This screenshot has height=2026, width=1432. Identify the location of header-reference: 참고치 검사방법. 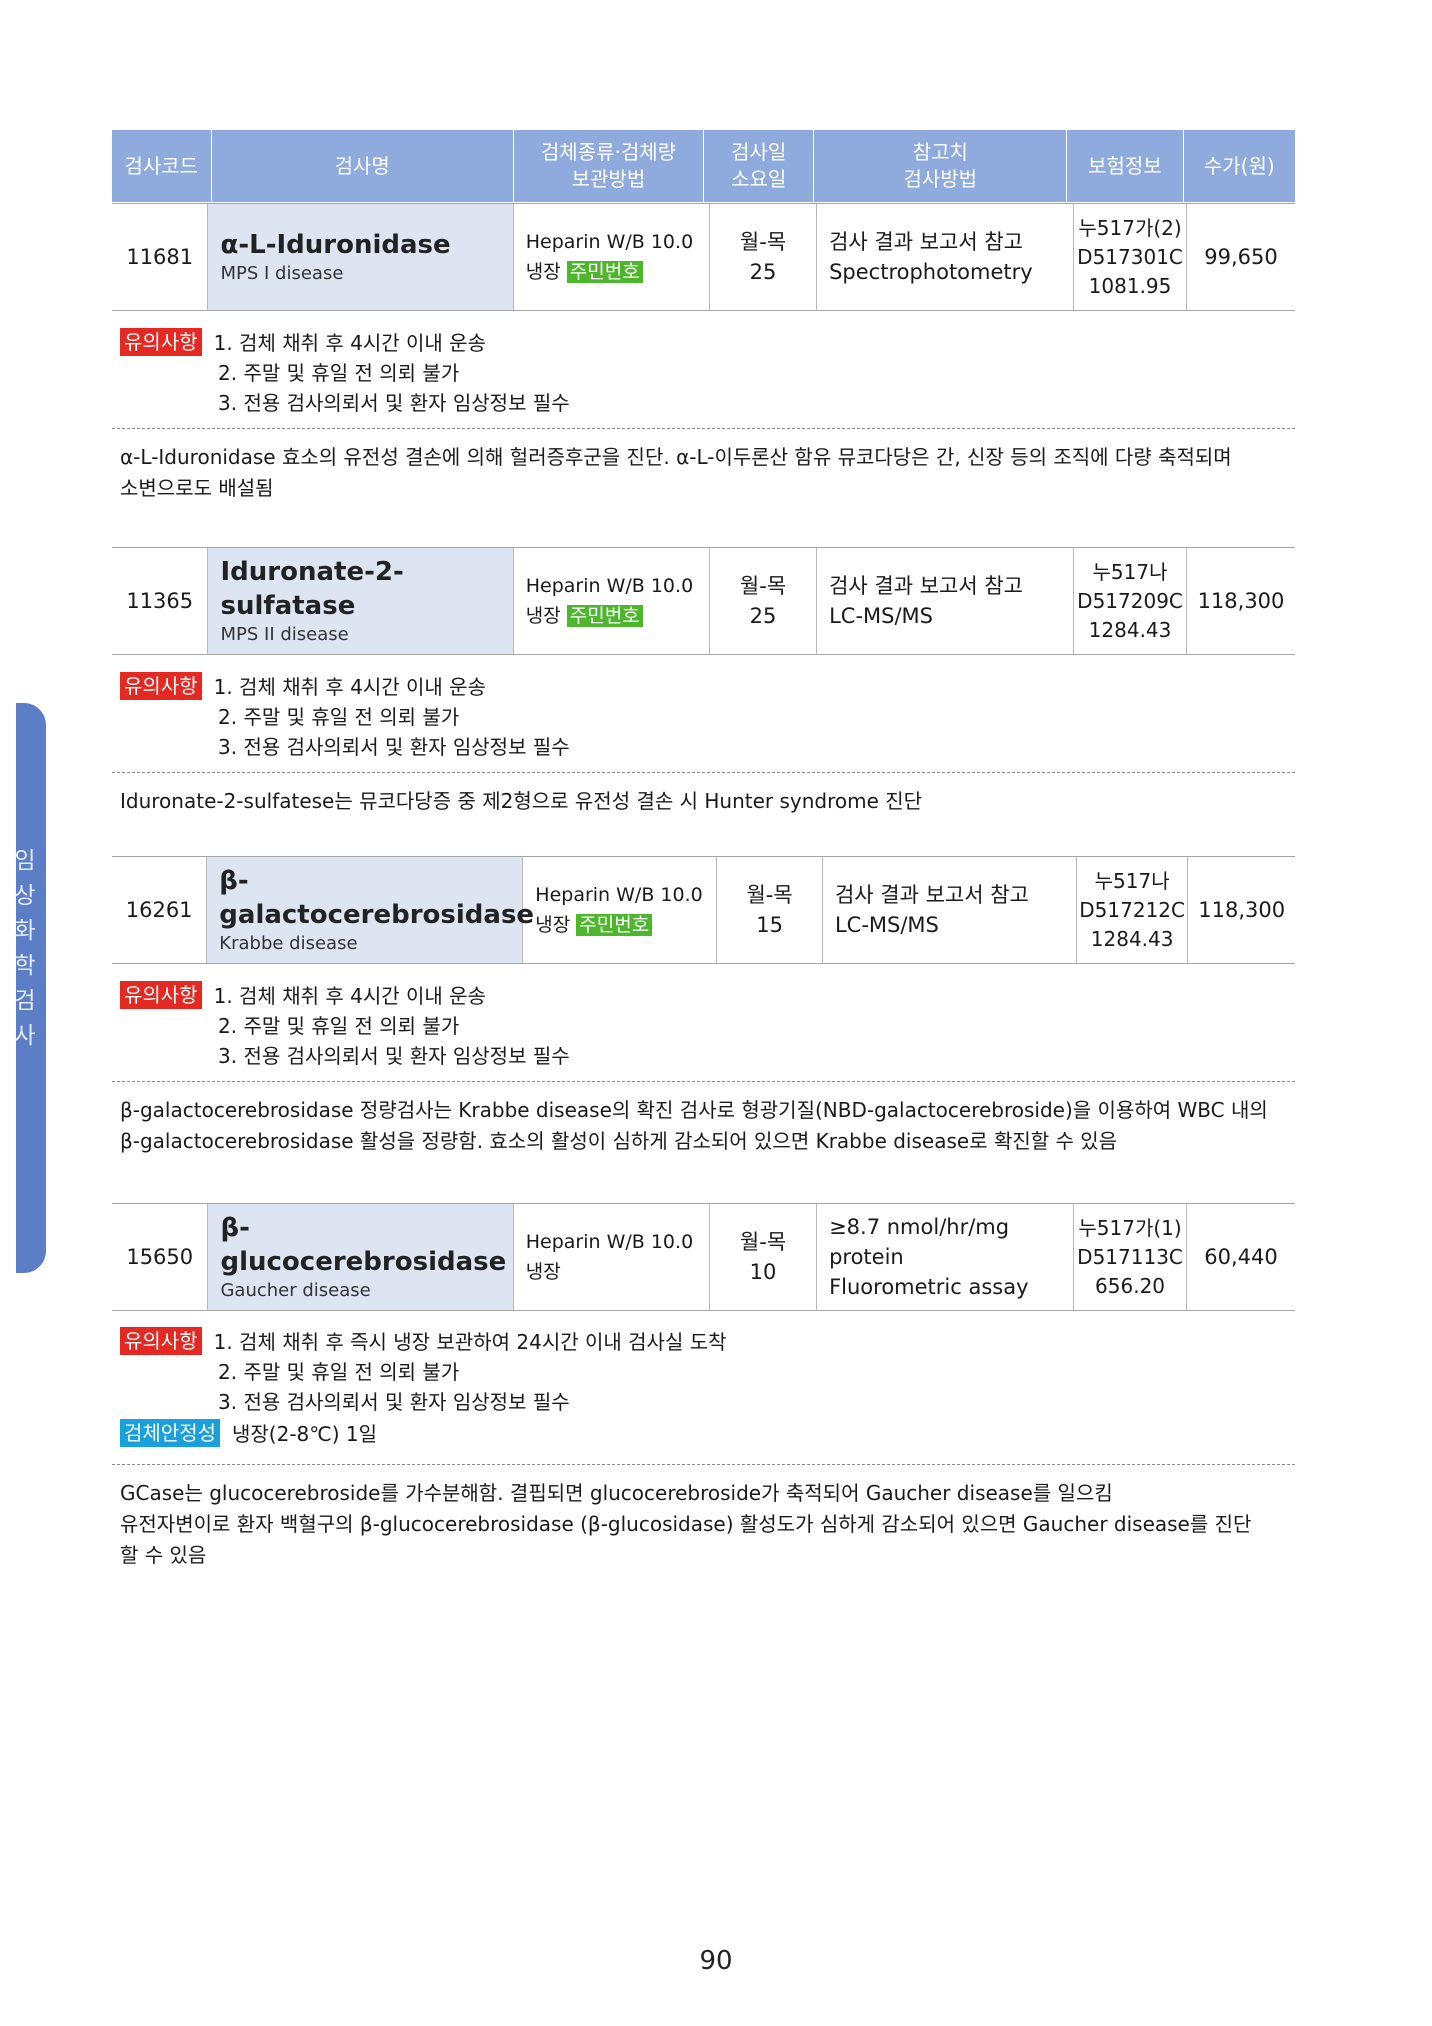
(941, 166).